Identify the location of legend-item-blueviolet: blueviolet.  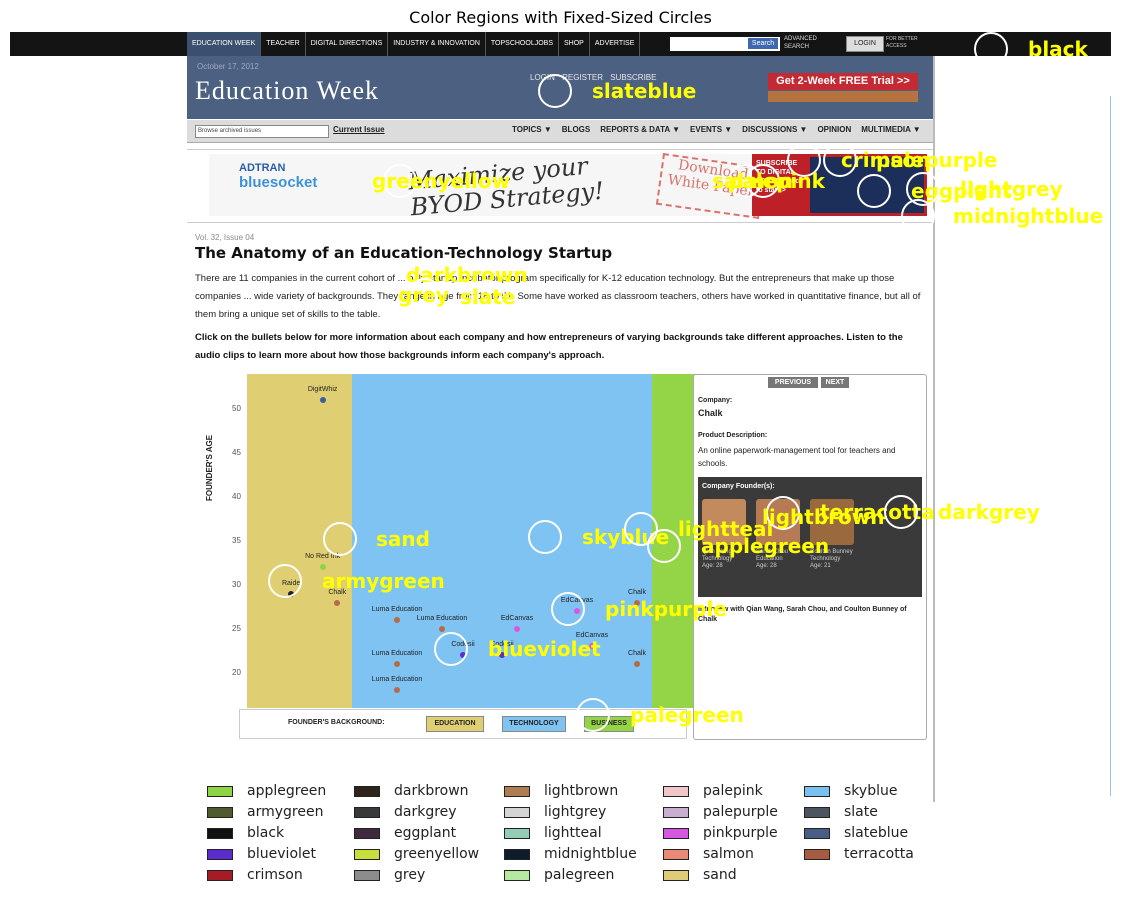
(261, 854).